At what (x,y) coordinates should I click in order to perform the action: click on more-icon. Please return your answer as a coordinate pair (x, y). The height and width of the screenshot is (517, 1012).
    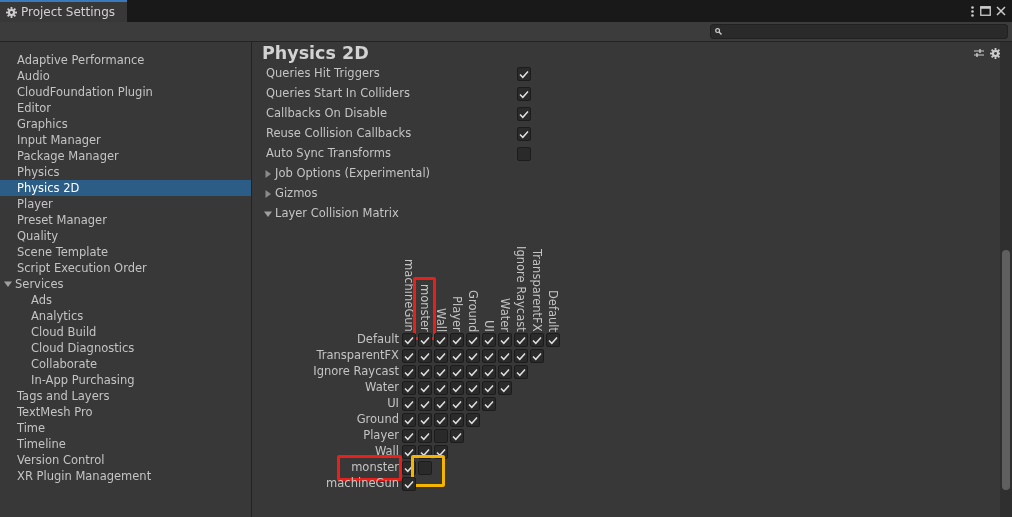
    Looking at the image, I should click on (972, 11).